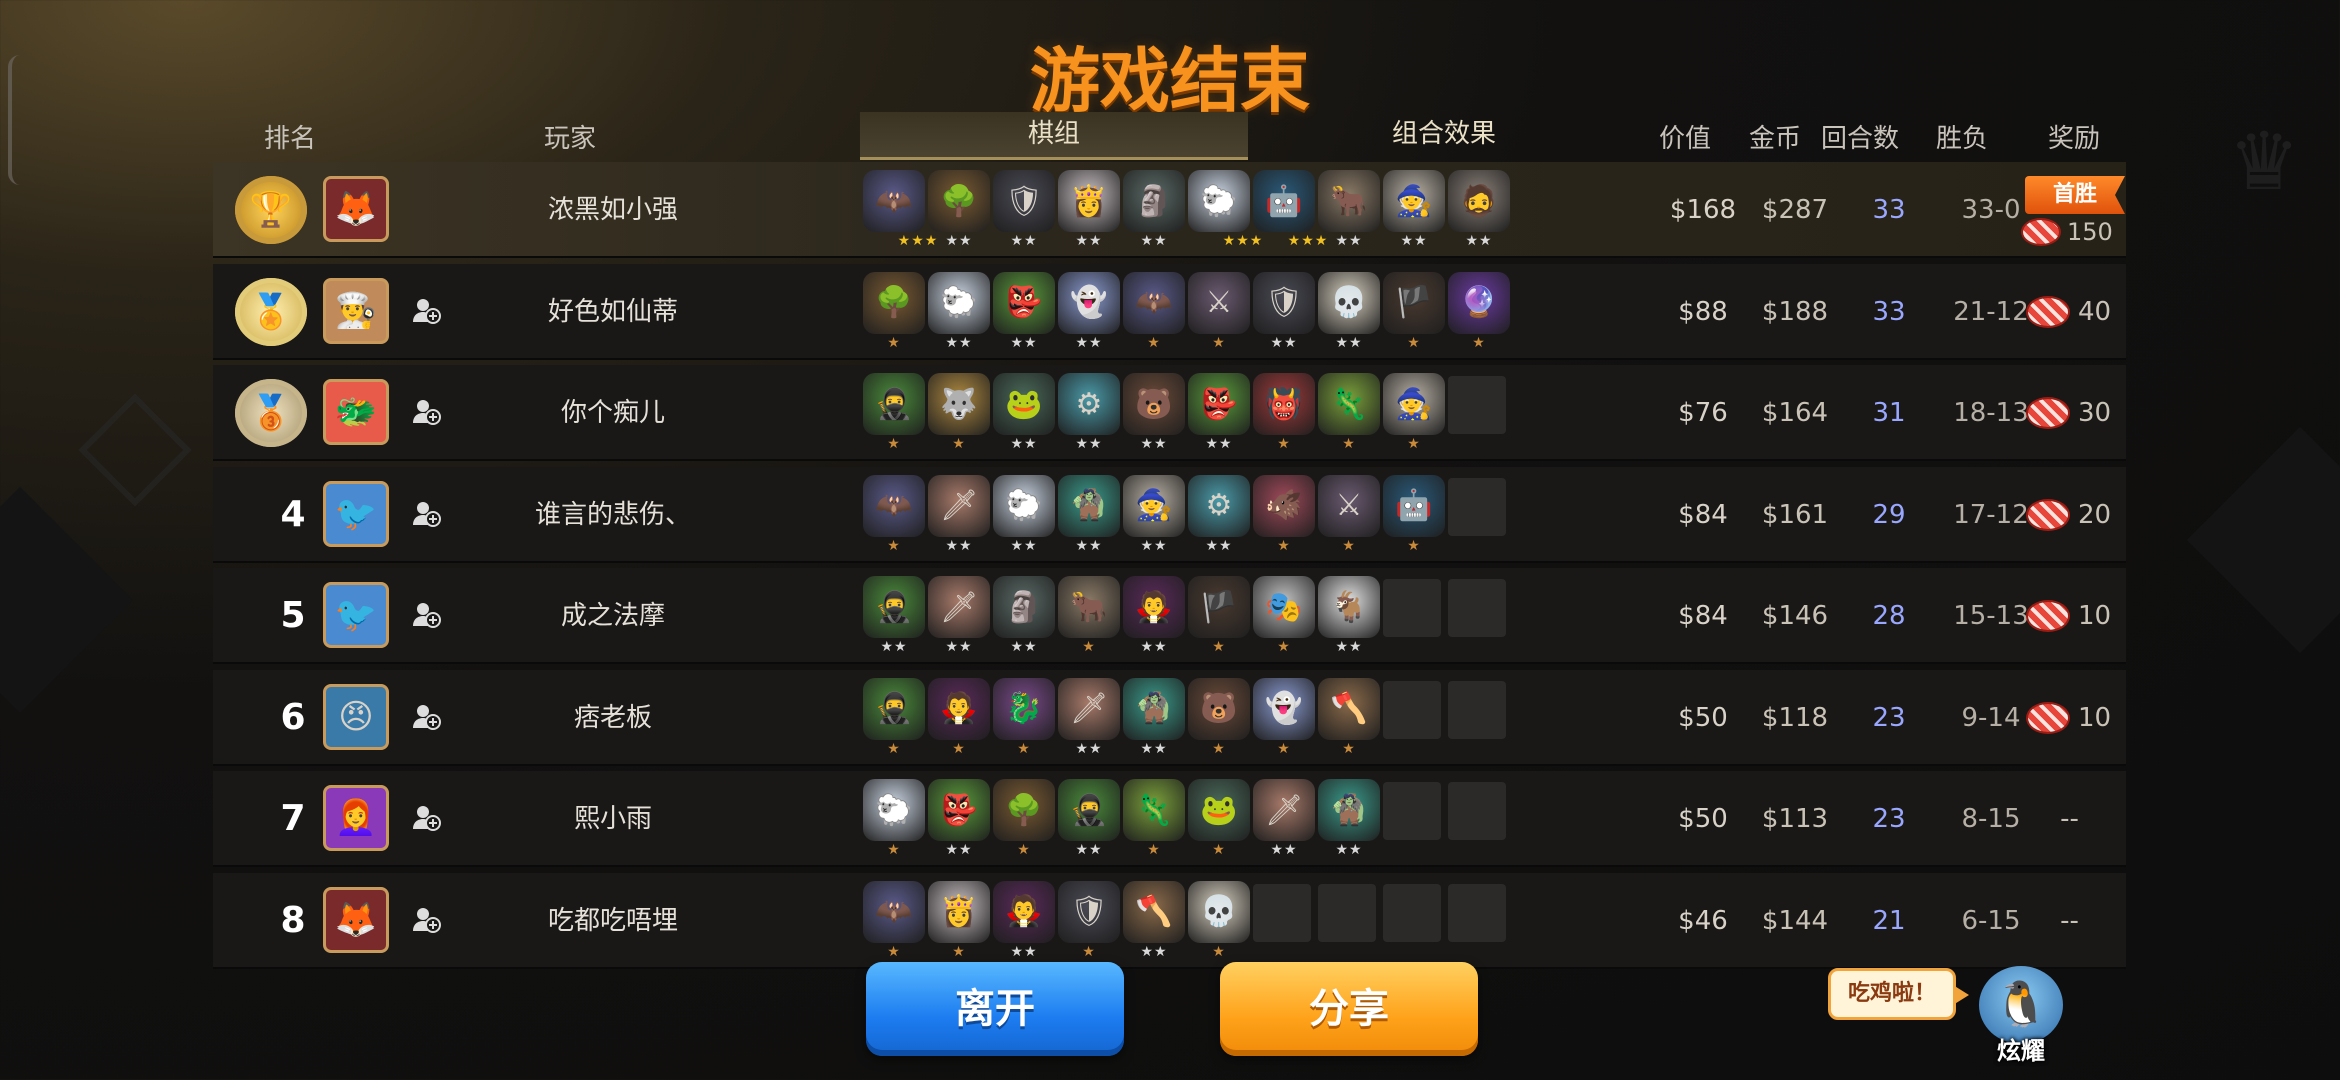  What do you see at coordinates (1284, 404) in the screenshot?
I see `demon-piece-icon: 👹` at bounding box center [1284, 404].